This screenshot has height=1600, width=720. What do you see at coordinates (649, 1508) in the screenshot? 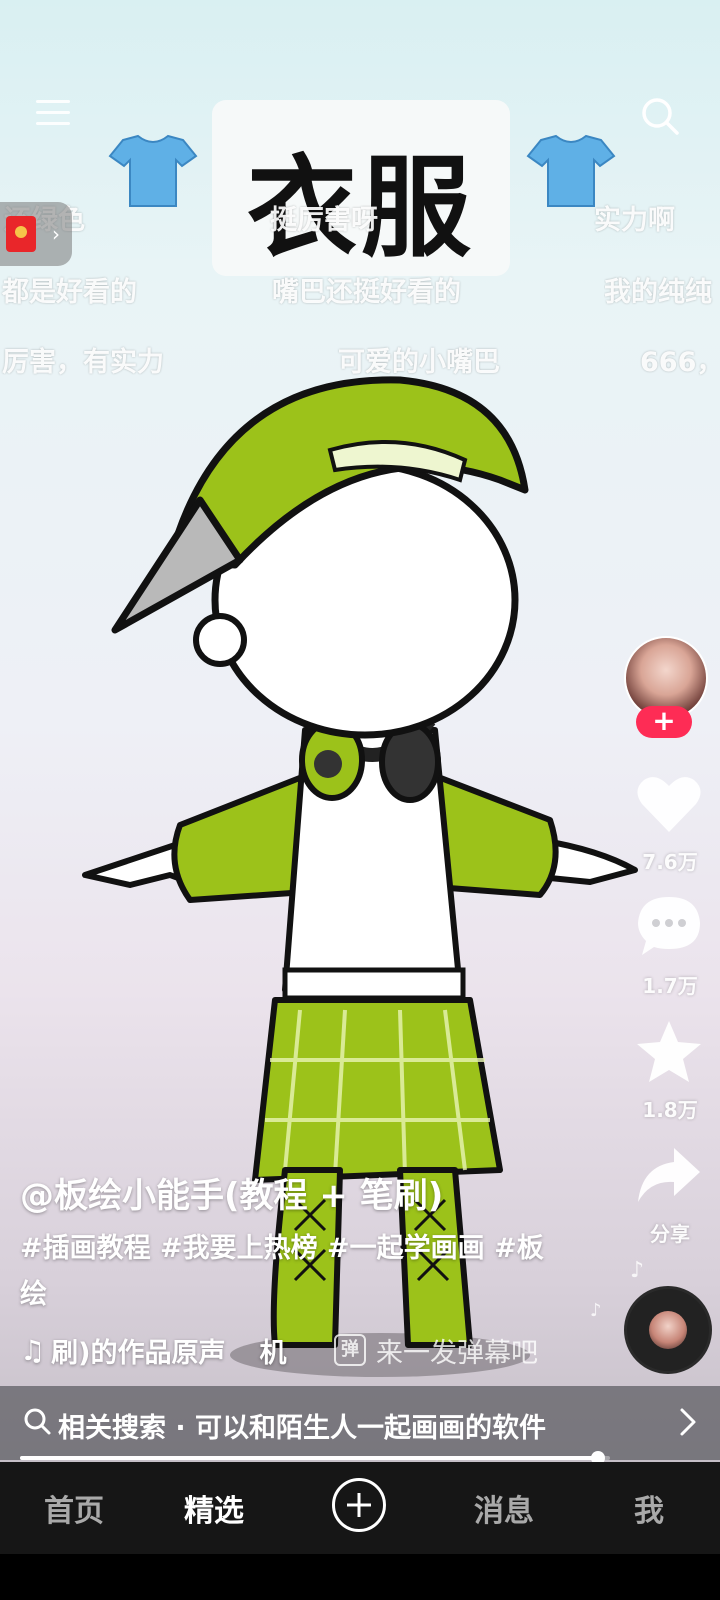
I see `nav-me: 我` at bounding box center [649, 1508].